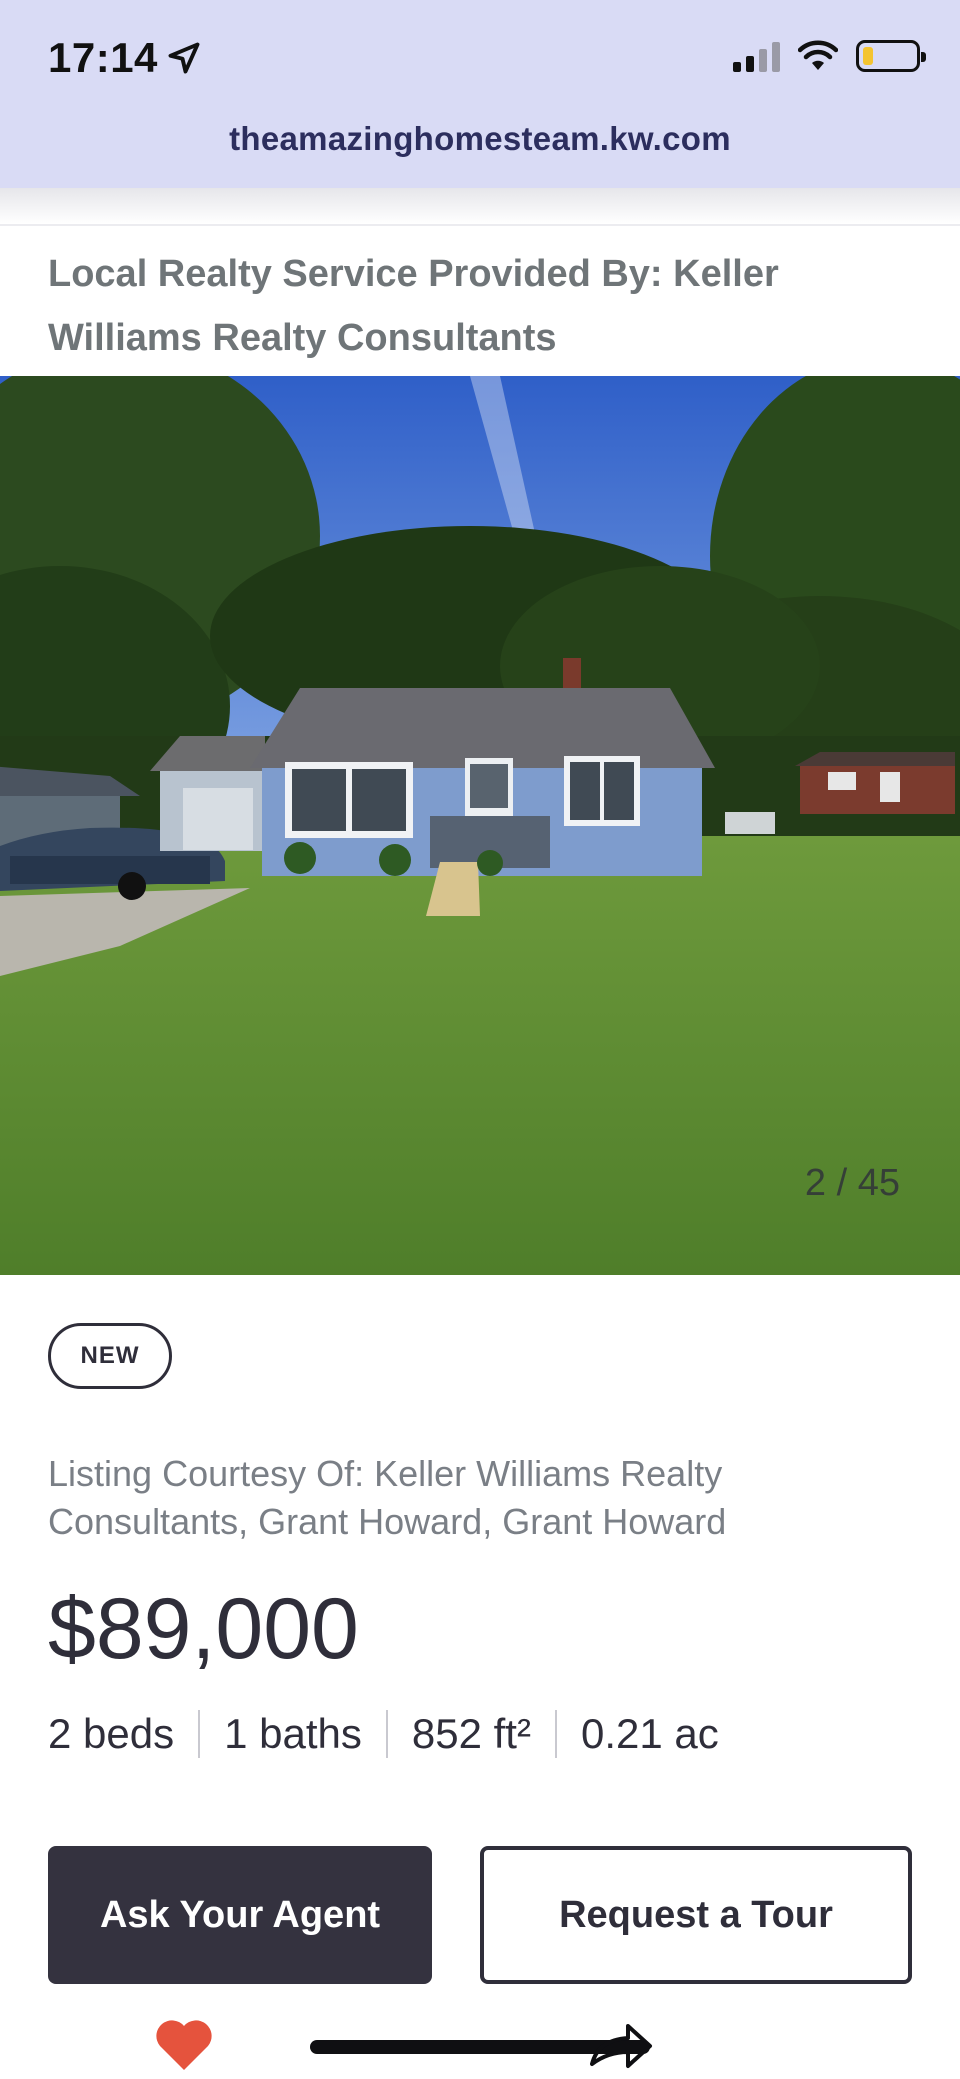 The height and width of the screenshot is (2079, 960). Describe the element at coordinates (103, 57) in the screenshot. I see `clock-text: 17:14` at that location.